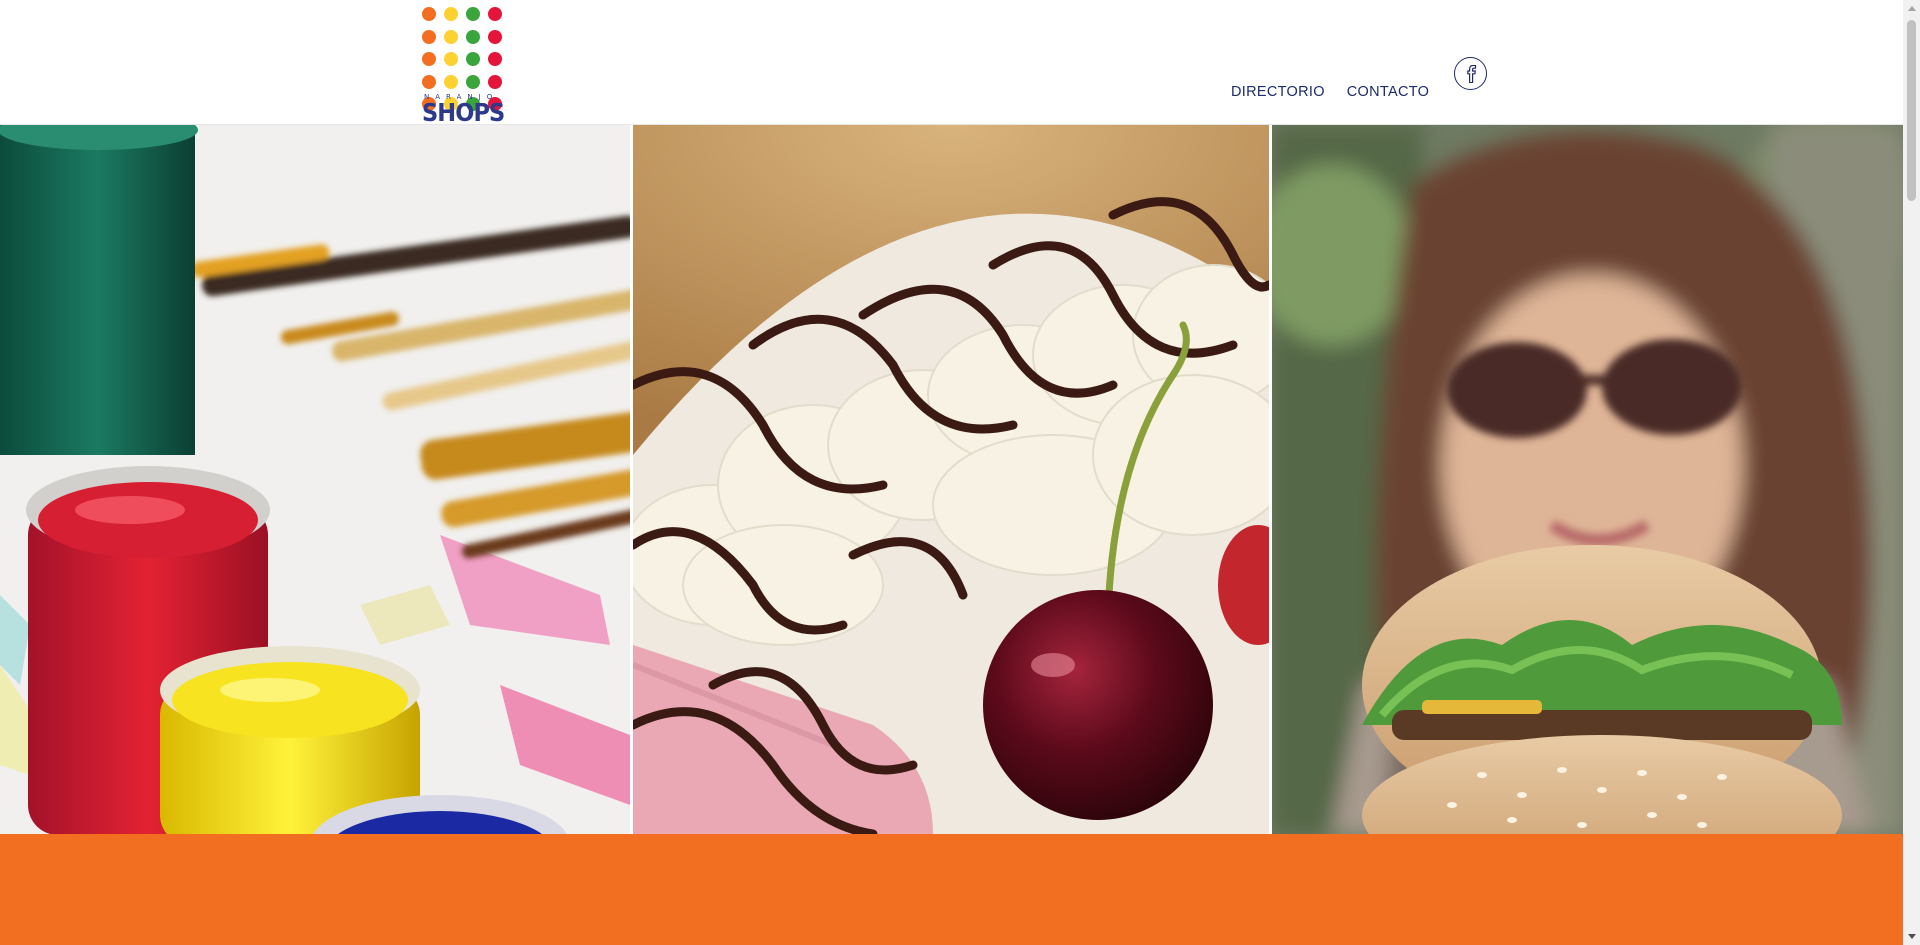 This screenshot has width=1920, height=945. Describe the element at coordinates (1911, 110) in the screenshot. I see `scrollbar-thumb` at that location.